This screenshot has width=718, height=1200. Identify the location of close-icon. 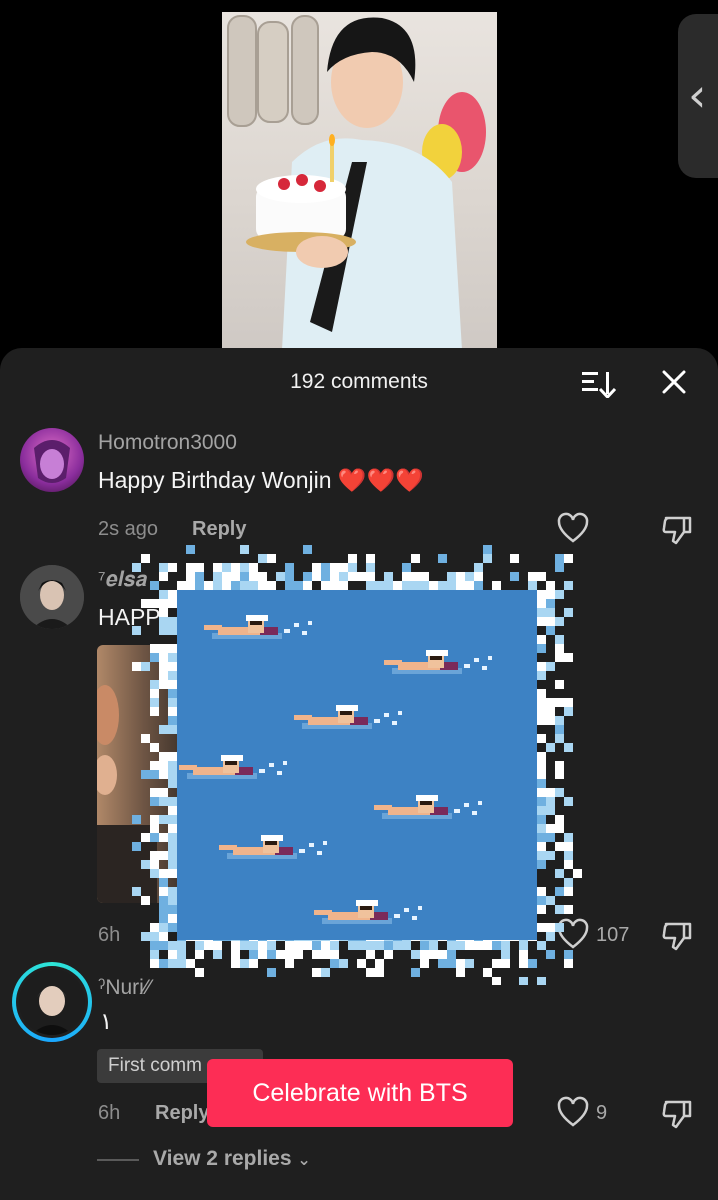
(674, 382).